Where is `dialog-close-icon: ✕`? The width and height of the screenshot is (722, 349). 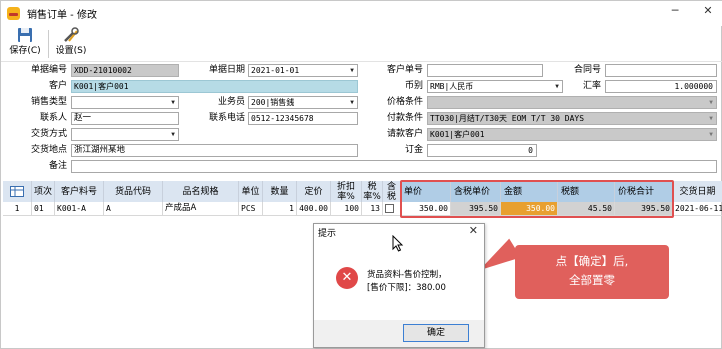
dialog-close-icon: ✕ is located at coordinates (473, 230).